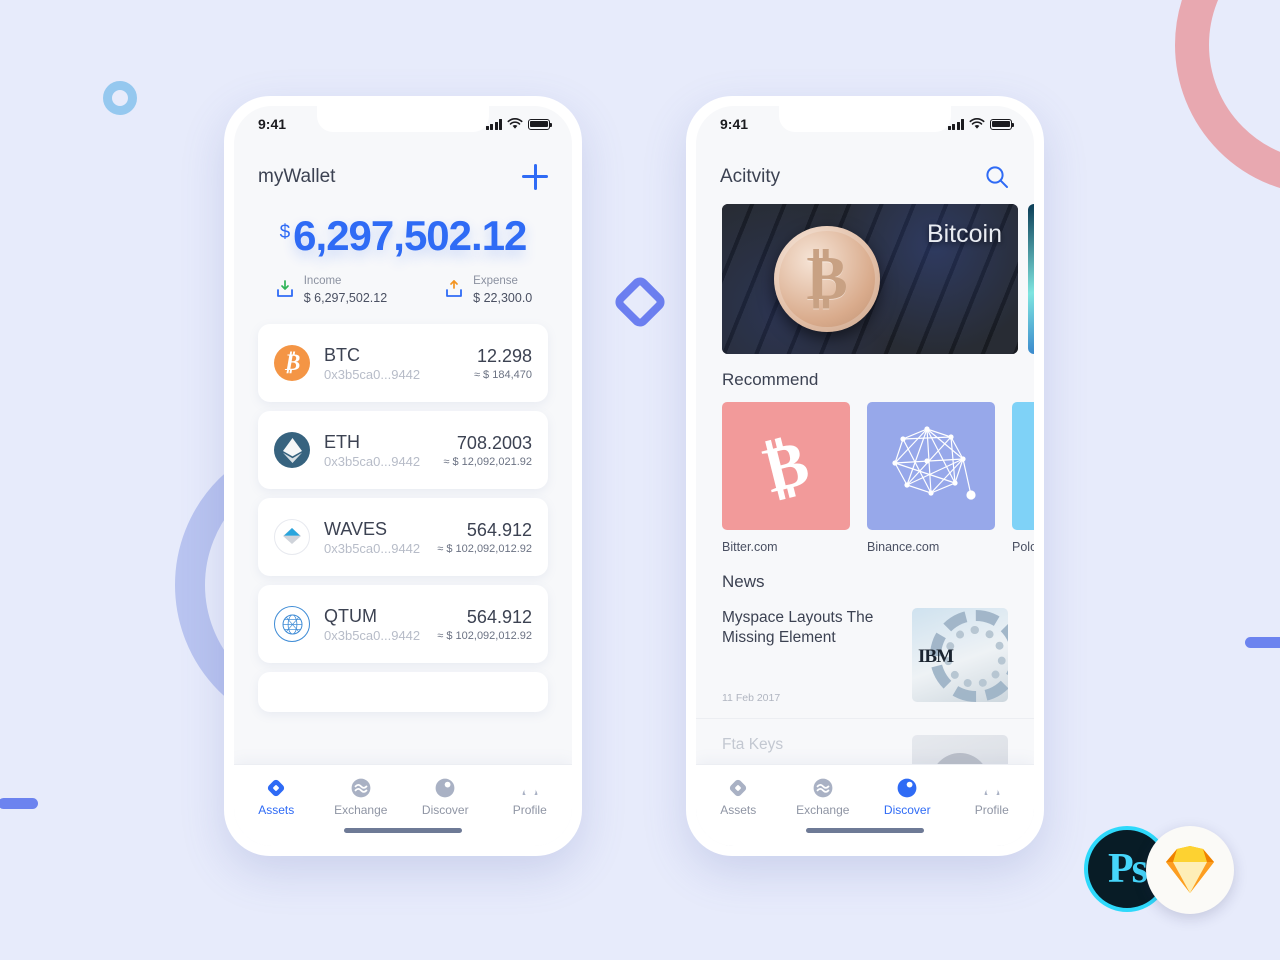 The width and height of the screenshot is (1280, 960). I want to click on small-blue-ring, so click(120, 98).